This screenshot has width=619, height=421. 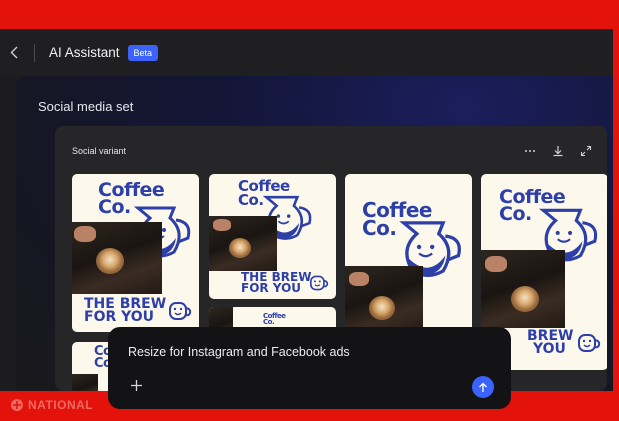 What do you see at coordinates (34, 52) in the screenshot?
I see `header-divider` at bounding box center [34, 52].